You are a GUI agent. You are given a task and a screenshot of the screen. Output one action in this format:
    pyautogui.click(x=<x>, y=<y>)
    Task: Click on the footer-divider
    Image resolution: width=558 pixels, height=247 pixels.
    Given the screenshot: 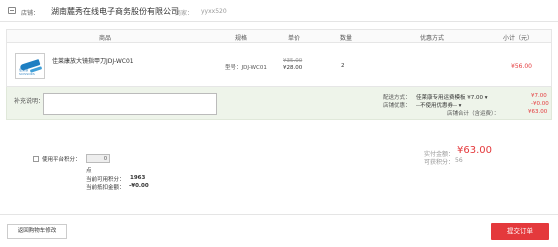 What is the action you would take?
    pyautogui.click(x=279, y=214)
    